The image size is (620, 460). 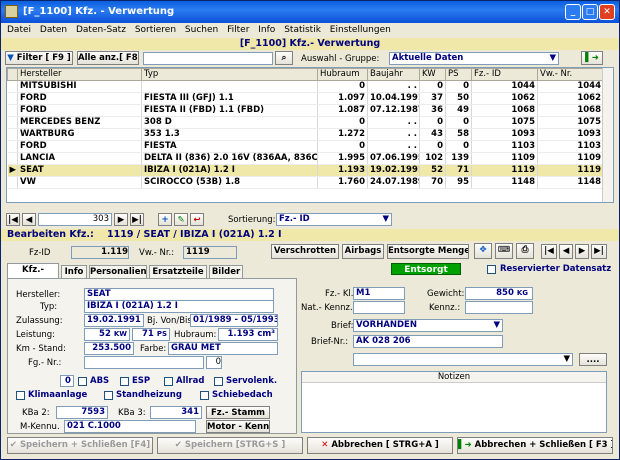 What do you see at coordinates (165, 219) in the screenshot?
I see `add-record-button: +` at bounding box center [165, 219].